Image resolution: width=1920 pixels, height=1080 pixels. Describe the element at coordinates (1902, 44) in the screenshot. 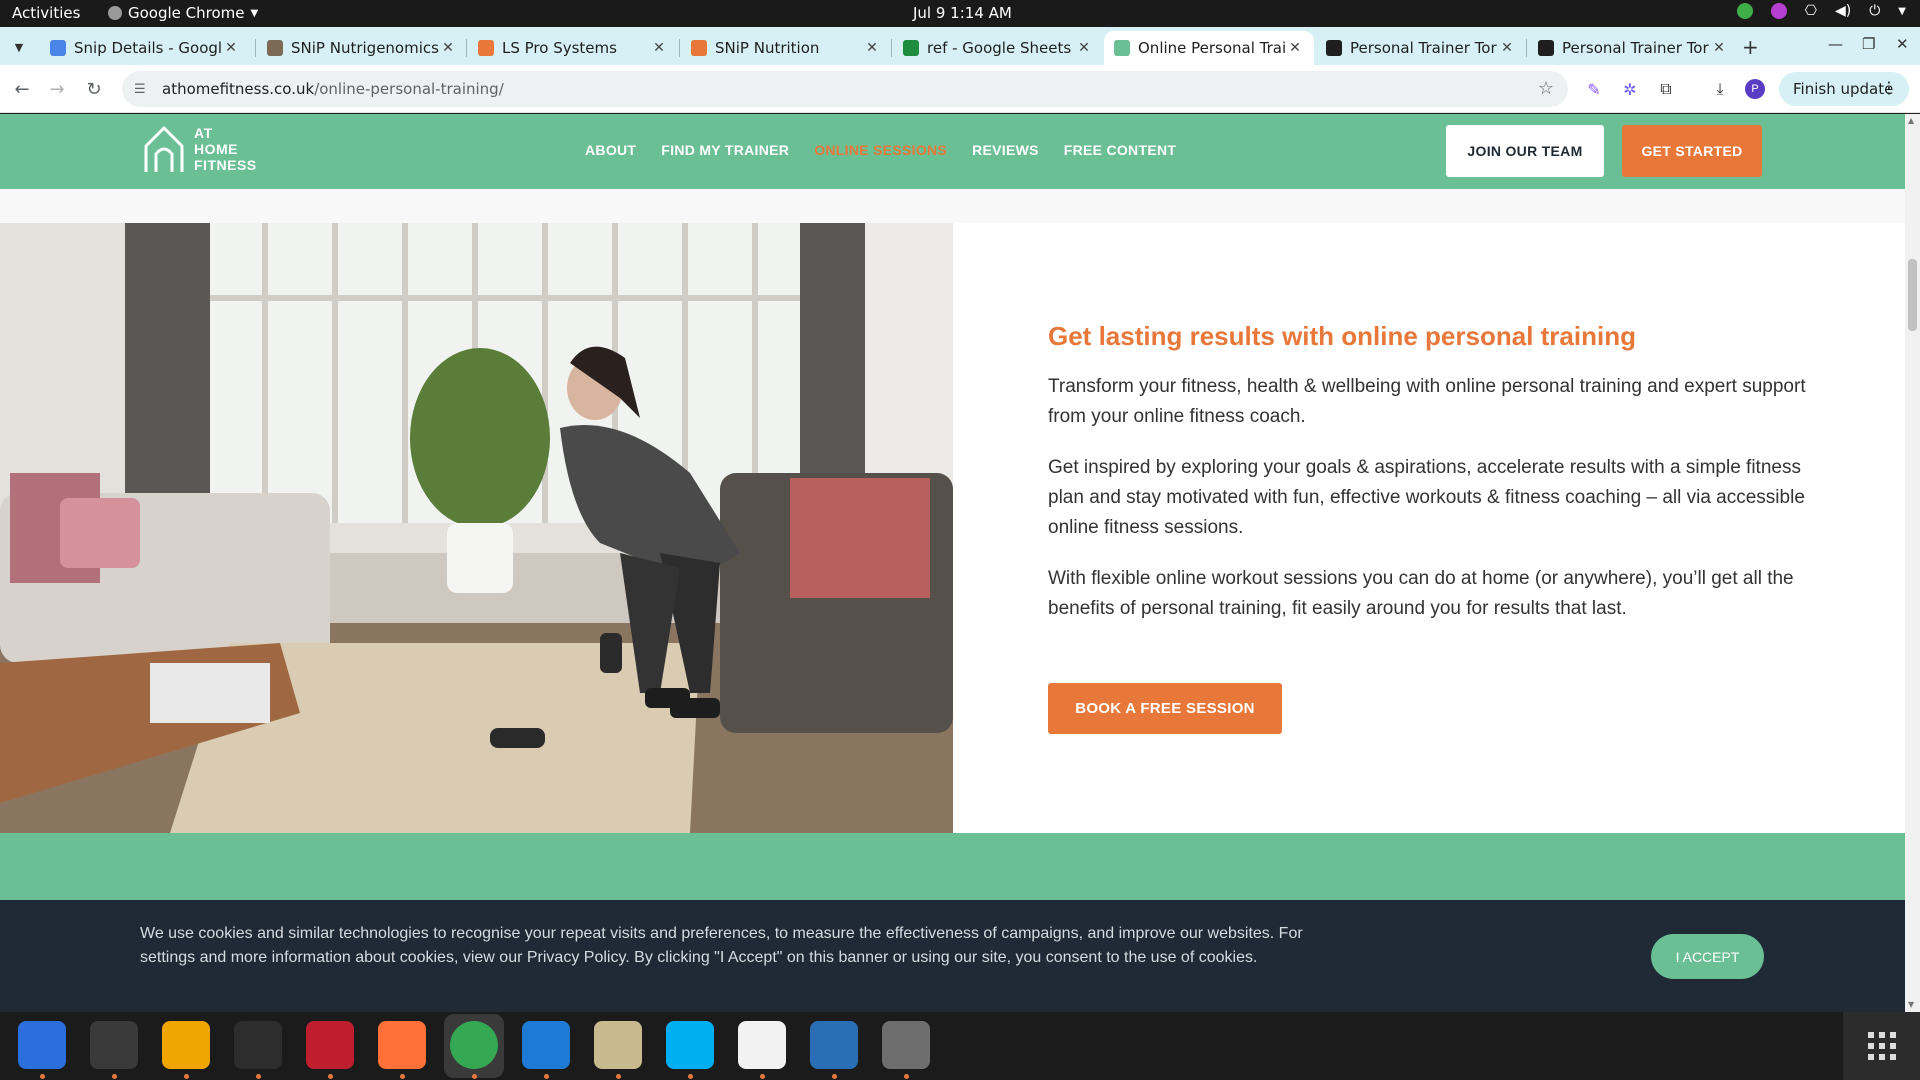

I see `close-window-icon: ✕` at that location.